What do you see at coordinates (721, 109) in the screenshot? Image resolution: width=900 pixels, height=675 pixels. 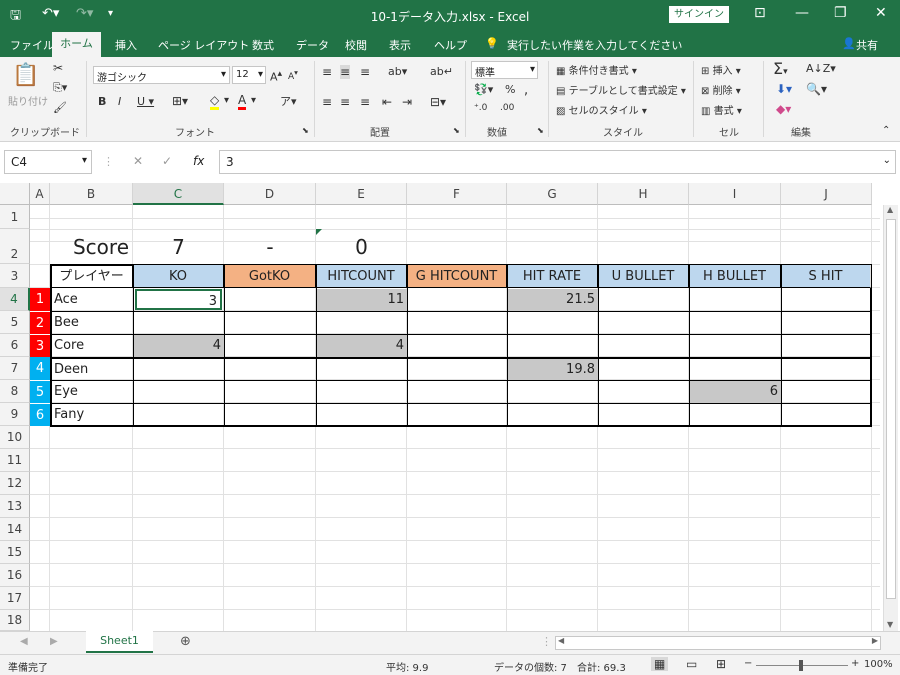 I see `format-cells-button: ▥ 書式 ▾` at bounding box center [721, 109].